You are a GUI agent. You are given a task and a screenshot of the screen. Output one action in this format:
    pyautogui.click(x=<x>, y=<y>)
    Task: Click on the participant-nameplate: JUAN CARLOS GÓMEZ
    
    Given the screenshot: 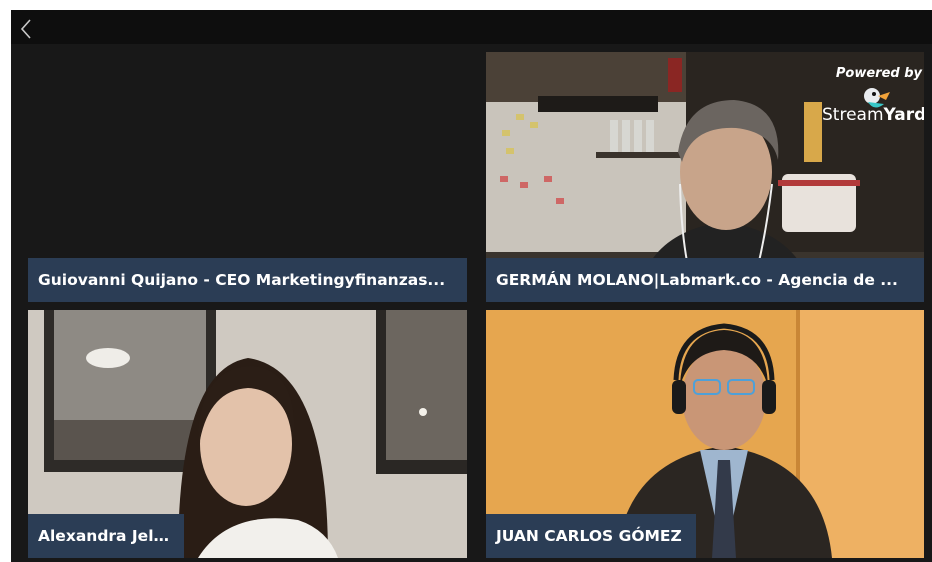 What is the action you would take?
    pyautogui.click(x=591, y=536)
    